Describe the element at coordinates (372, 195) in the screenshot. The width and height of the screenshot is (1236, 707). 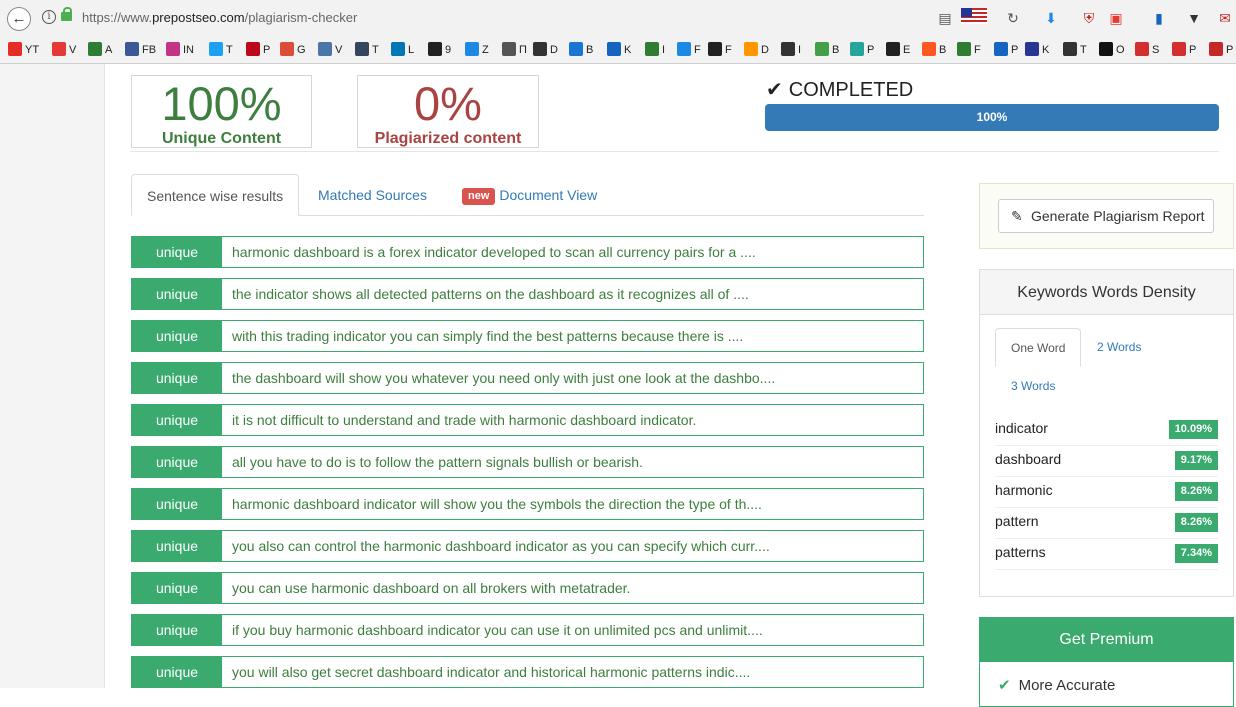
I see `tab-matched-sources: Matched Sources` at that location.